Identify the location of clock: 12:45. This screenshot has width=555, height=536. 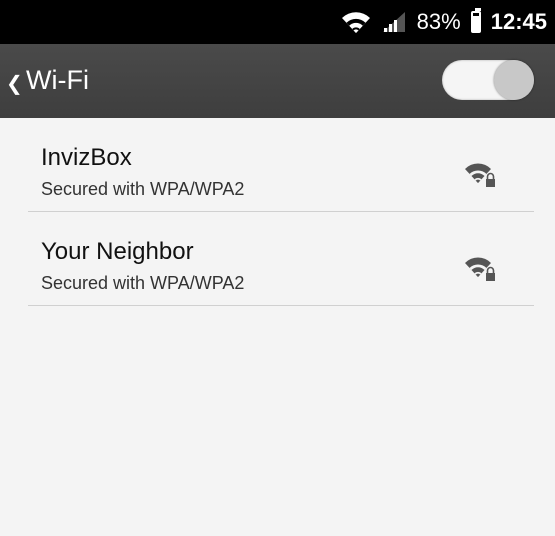
(518, 21).